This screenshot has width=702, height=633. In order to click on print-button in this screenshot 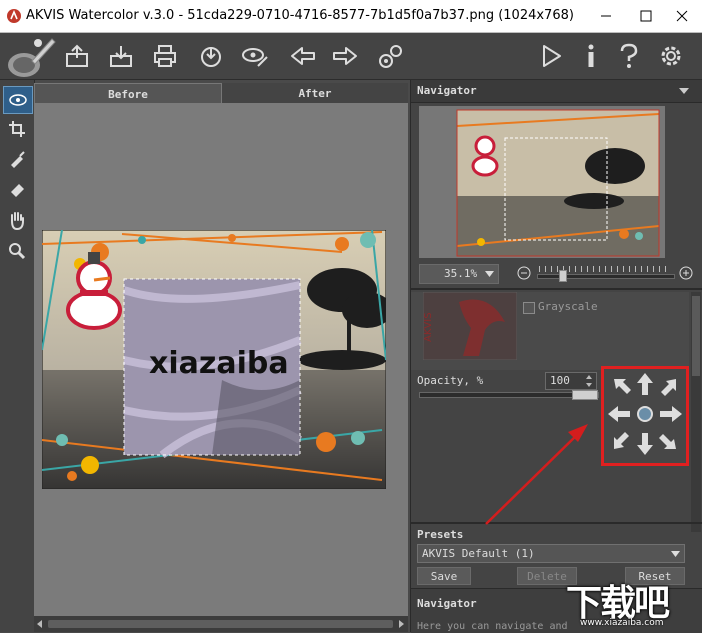, I will do `click(165, 56)`.